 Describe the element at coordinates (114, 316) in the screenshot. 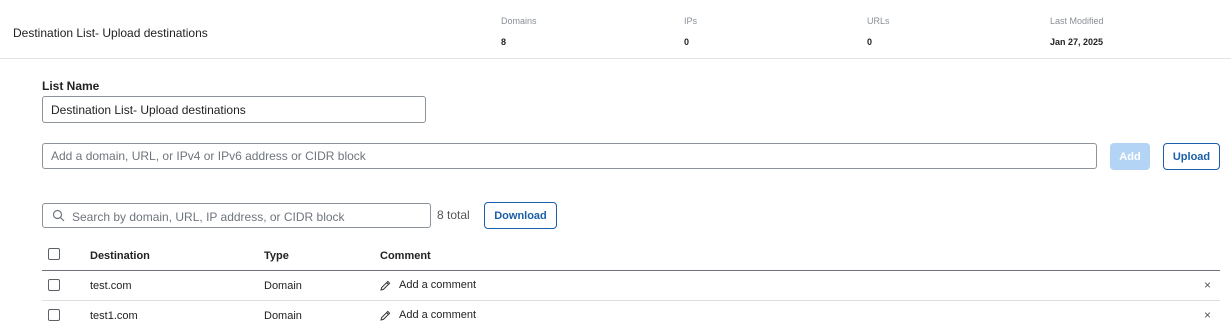

I see `row-destination: test1.com` at that location.